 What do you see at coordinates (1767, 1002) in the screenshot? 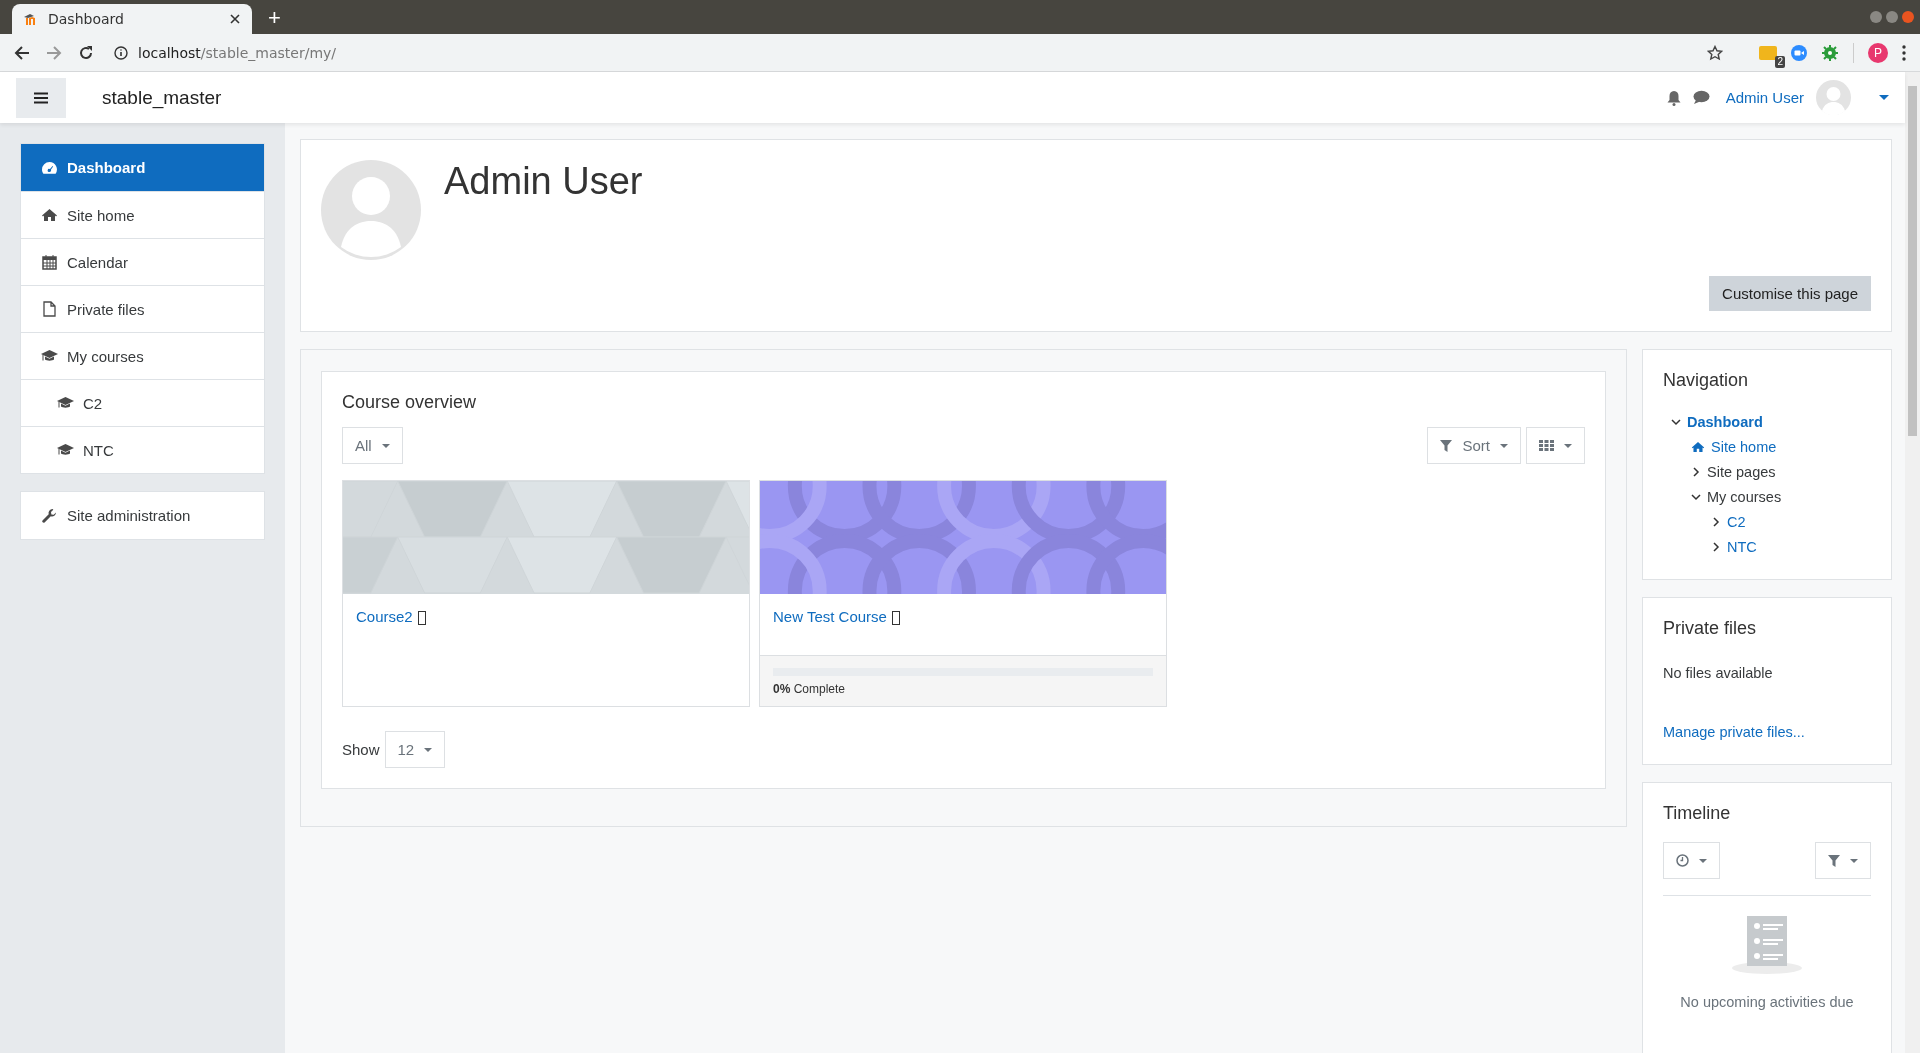
I see `empty-message: No upcoming activities due` at bounding box center [1767, 1002].